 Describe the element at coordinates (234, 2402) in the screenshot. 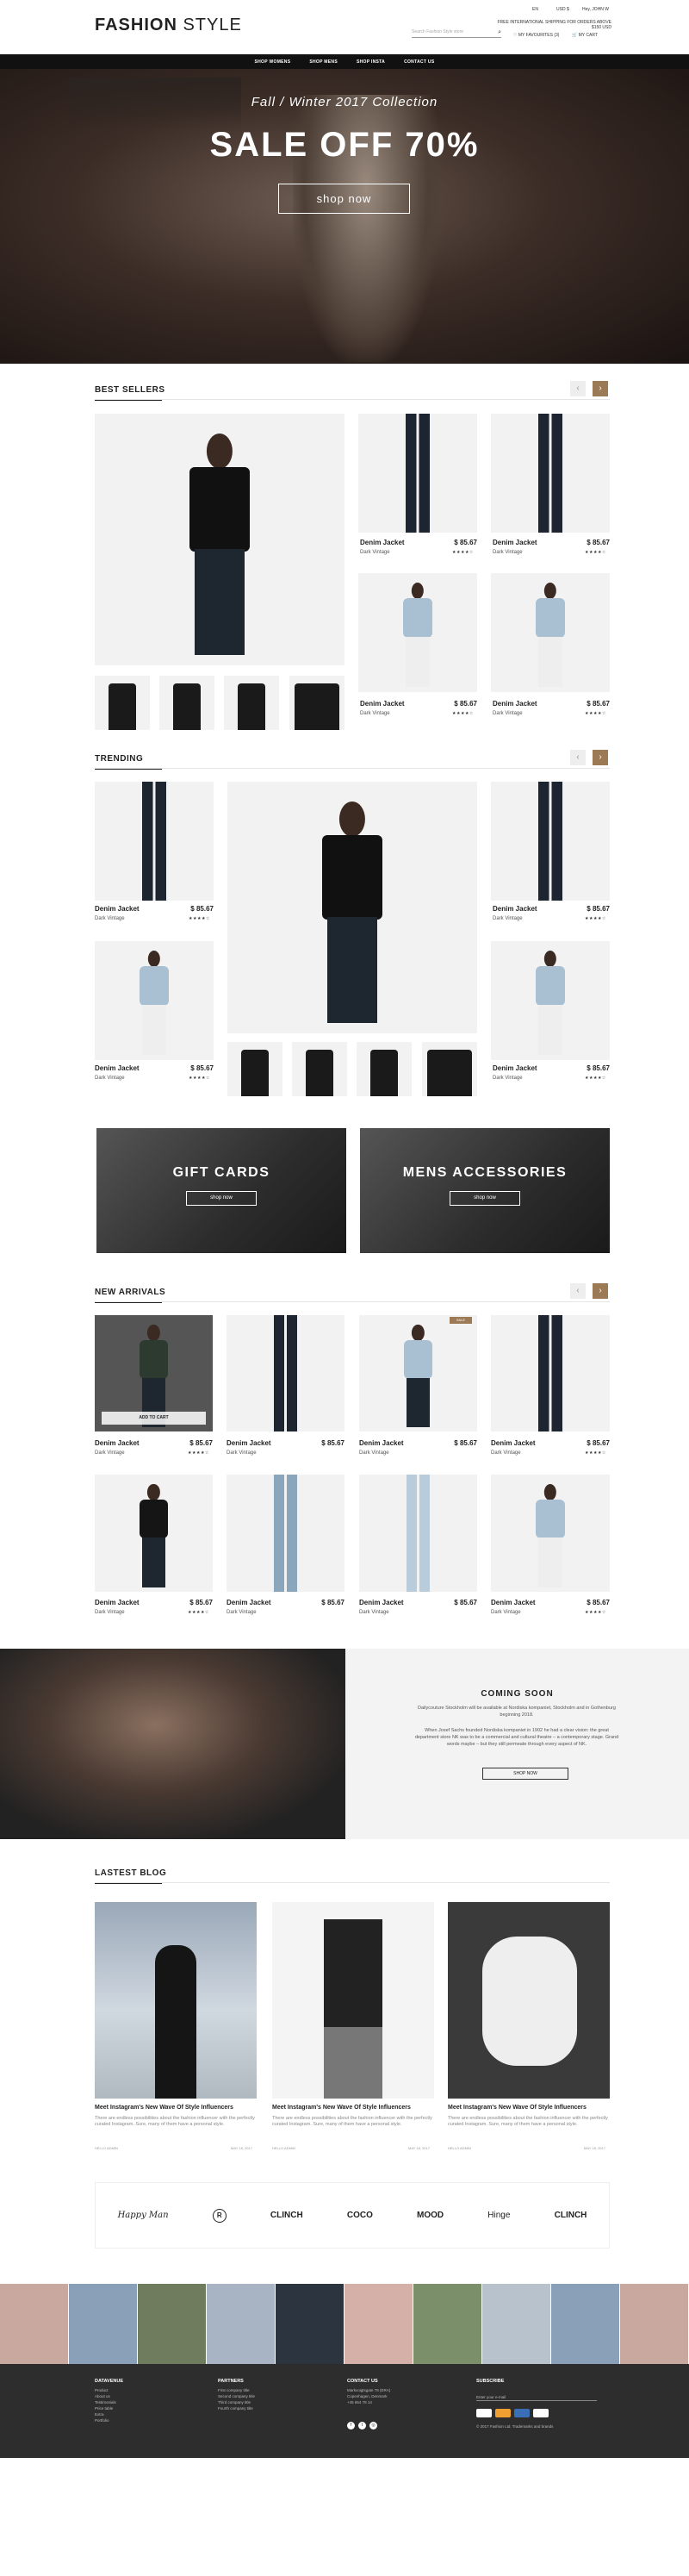

I see `footer-link: Third company title` at that location.